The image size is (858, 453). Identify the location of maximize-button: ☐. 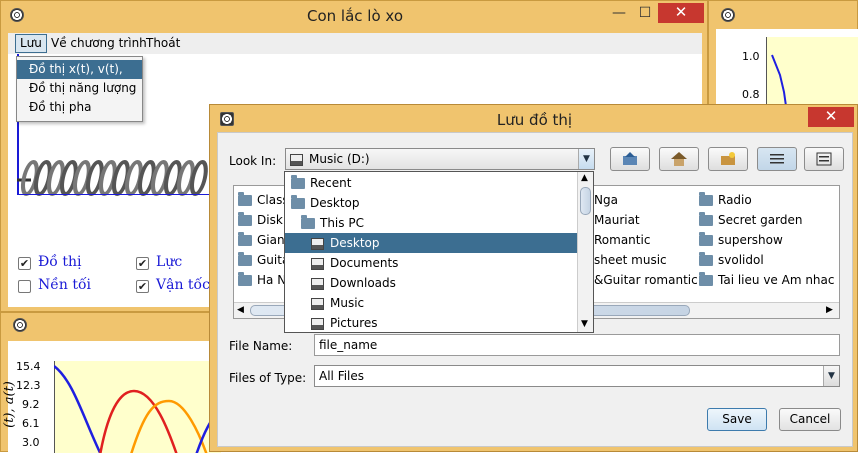
(645, 13).